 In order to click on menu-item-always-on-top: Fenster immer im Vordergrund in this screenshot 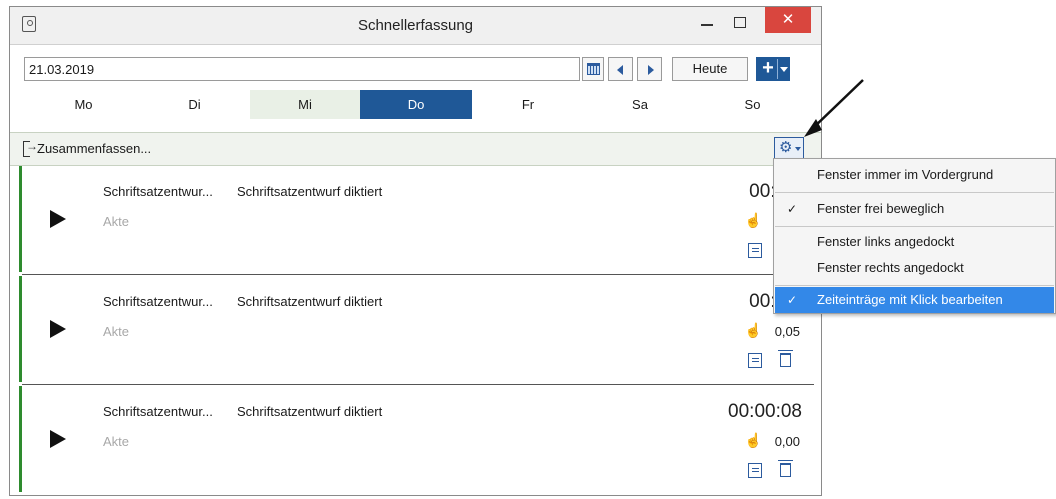, I will do `click(914, 175)`.